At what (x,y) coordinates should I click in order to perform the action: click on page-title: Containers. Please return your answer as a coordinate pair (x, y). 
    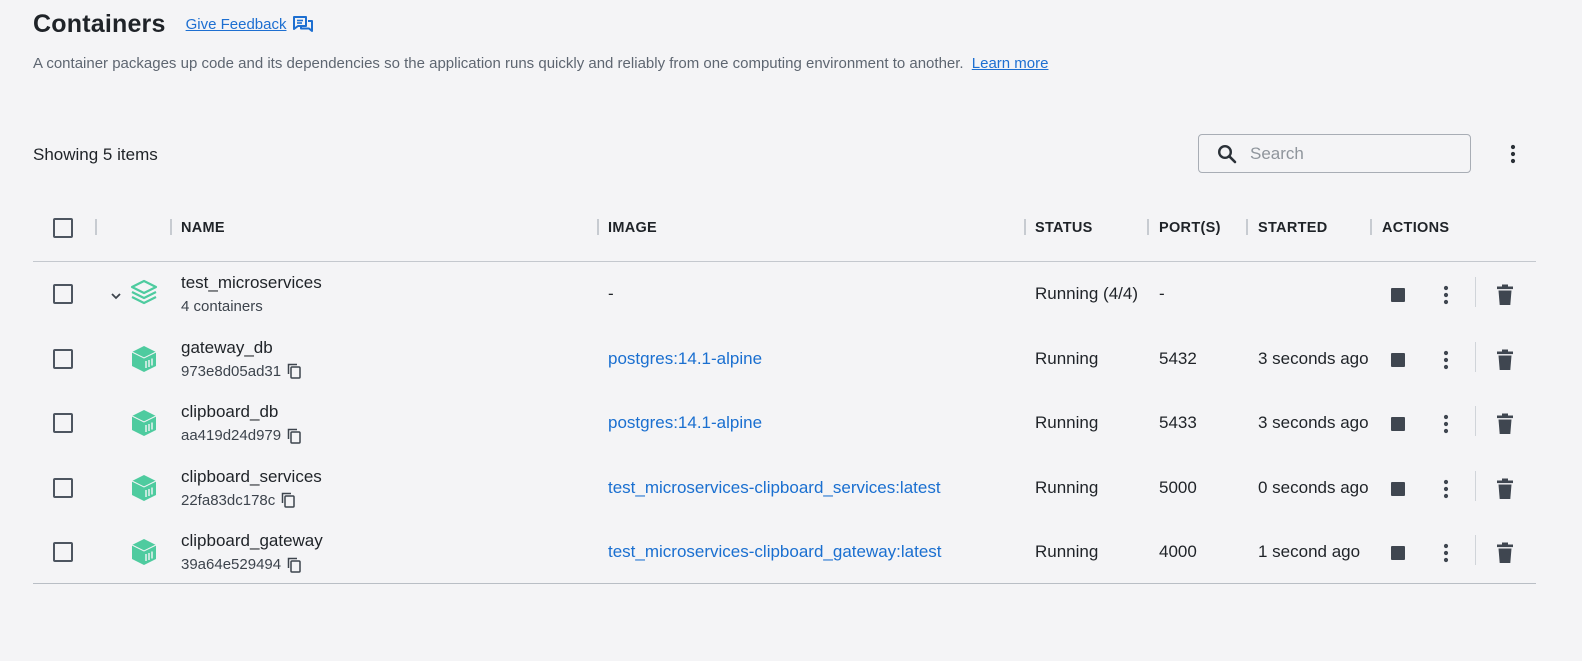
    Looking at the image, I should click on (99, 24).